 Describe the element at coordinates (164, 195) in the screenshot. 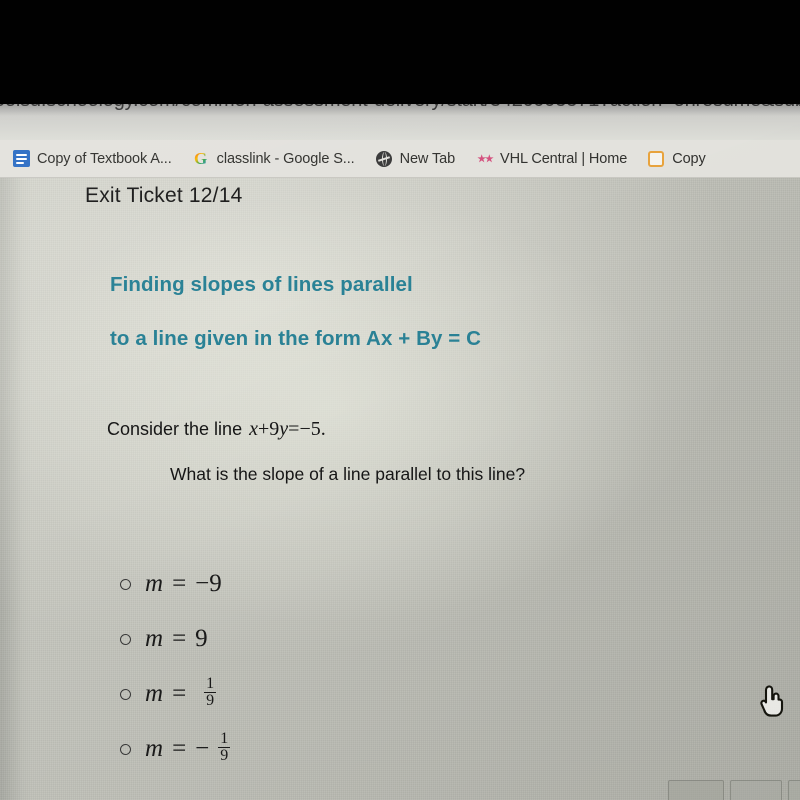

I see `page-title: Exit Ticket 12/14` at that location.